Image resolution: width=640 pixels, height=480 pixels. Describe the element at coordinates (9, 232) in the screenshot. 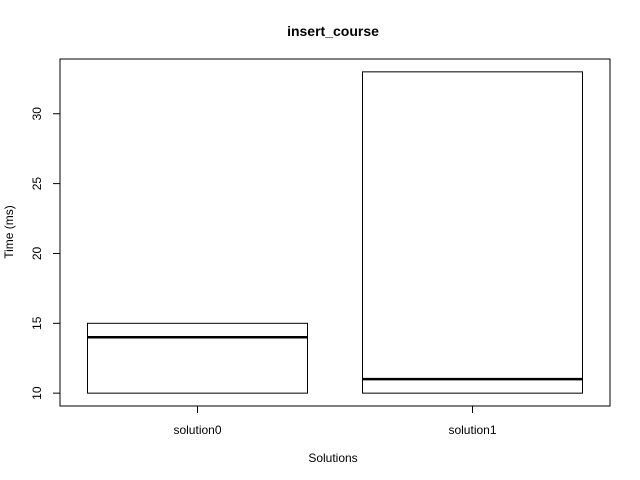

I see `y-axis-label: Time (ms)` at that location.